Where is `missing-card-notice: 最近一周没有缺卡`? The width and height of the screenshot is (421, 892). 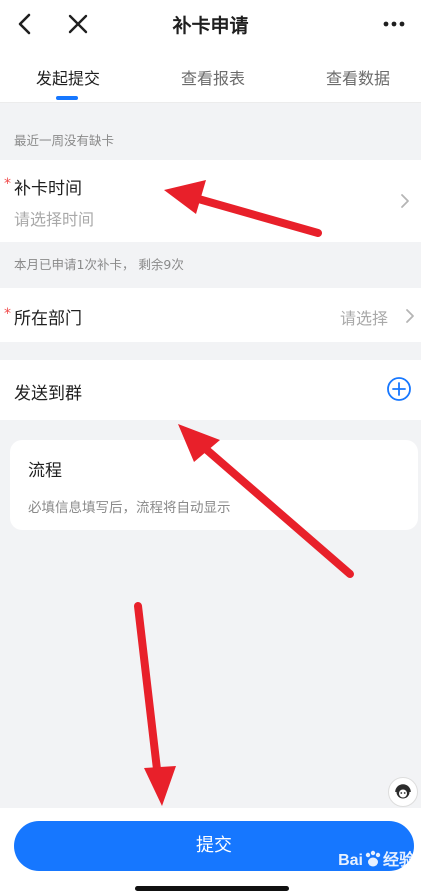 missing-card-notice: 最近一周没有缺卡 is located at coordinates (64, 140).